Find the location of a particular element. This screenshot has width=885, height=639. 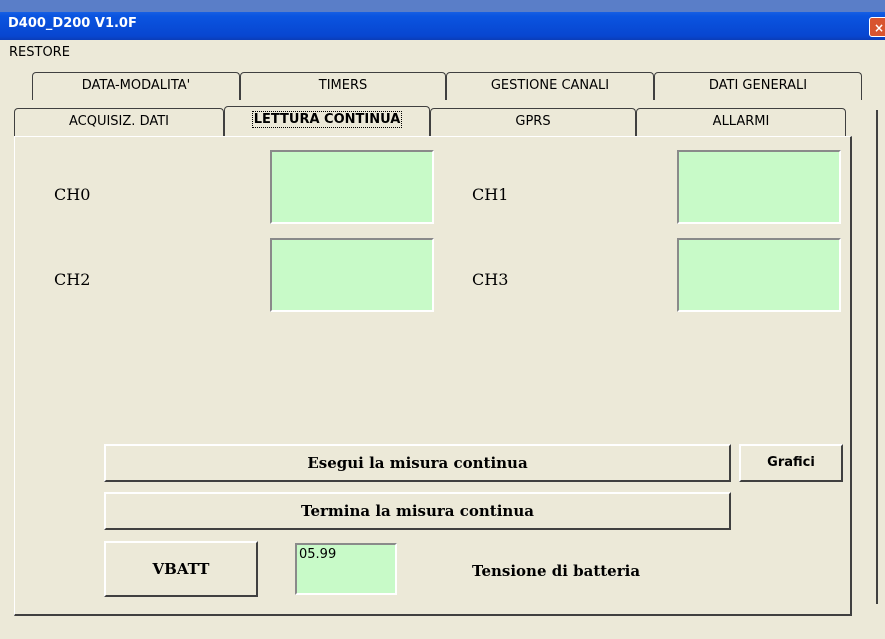

tab-data-modalita: DATA-MODALITA' is located at coordinates (136, 86).